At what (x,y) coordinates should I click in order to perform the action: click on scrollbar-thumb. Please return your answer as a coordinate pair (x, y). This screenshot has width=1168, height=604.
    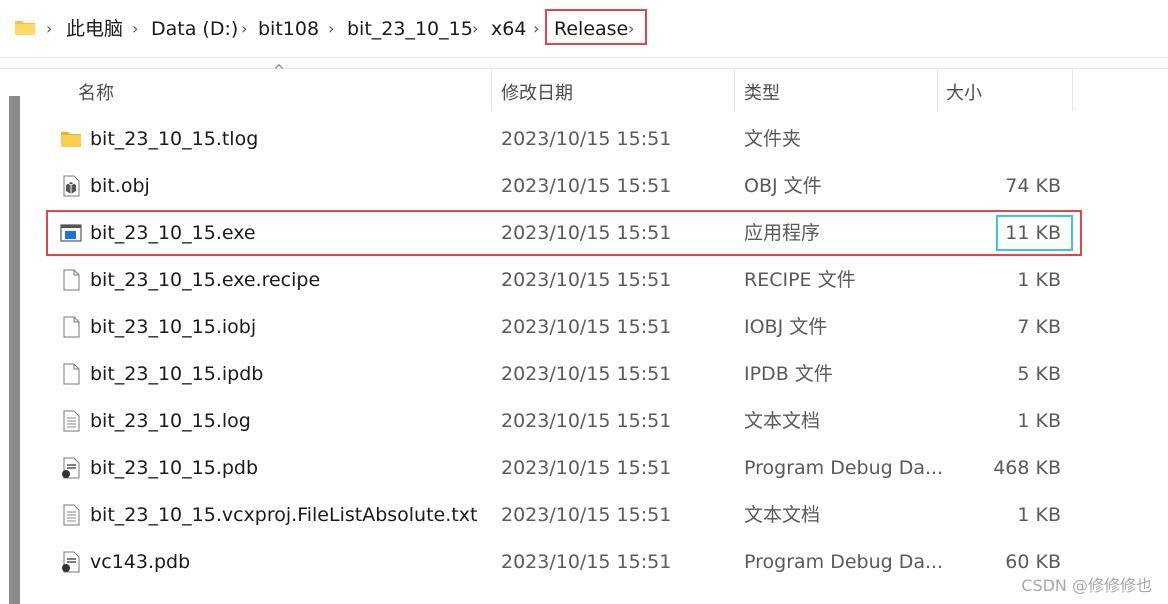
    Looking at the image, I should click on (14, 350).